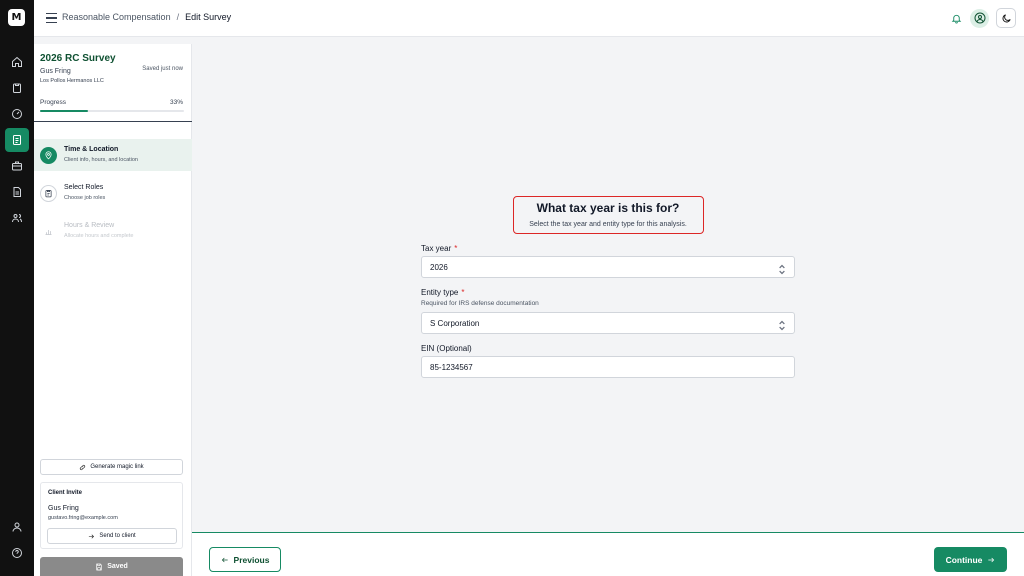 The image size is (1024, 576). What do you see at coordinates (17, 218) in the screenshot?
I see `users-icon` at bounding box center [17, 218].